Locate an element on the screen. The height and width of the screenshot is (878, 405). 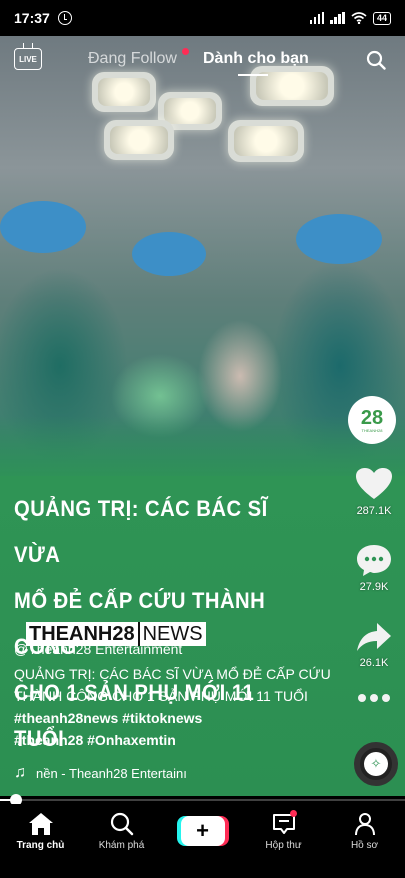
share-icon is located at coordinates (374, 637).